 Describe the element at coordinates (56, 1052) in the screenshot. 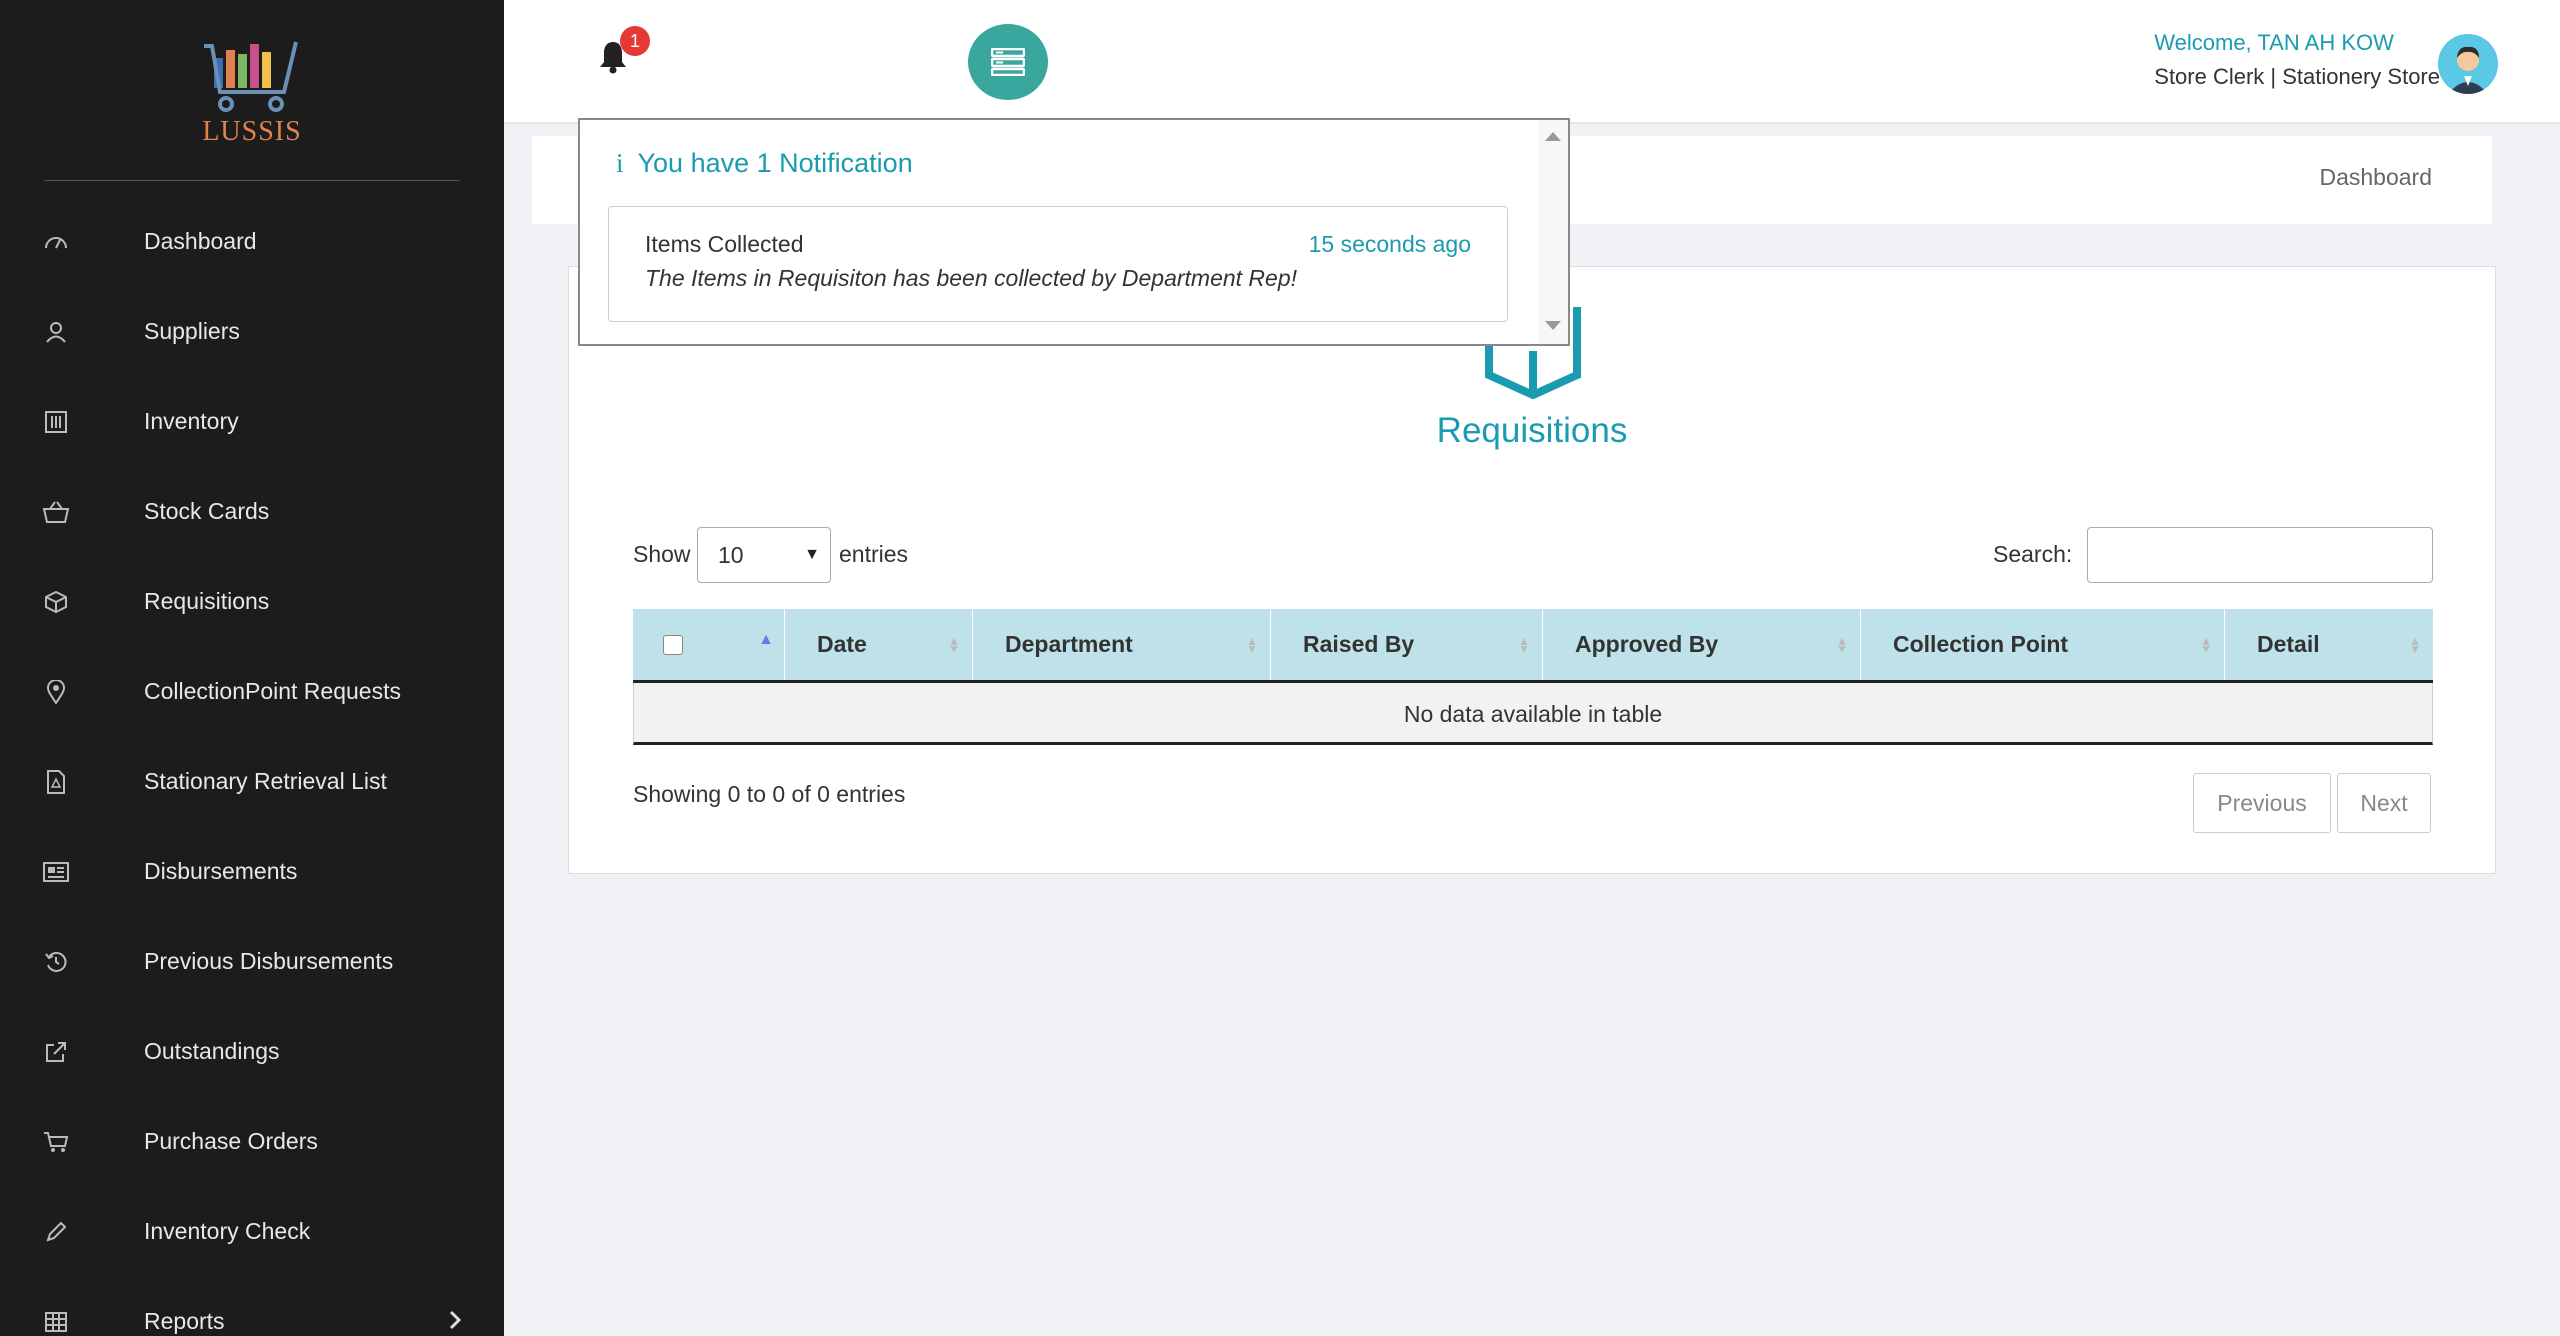

I see `external-link-icon` at that location.